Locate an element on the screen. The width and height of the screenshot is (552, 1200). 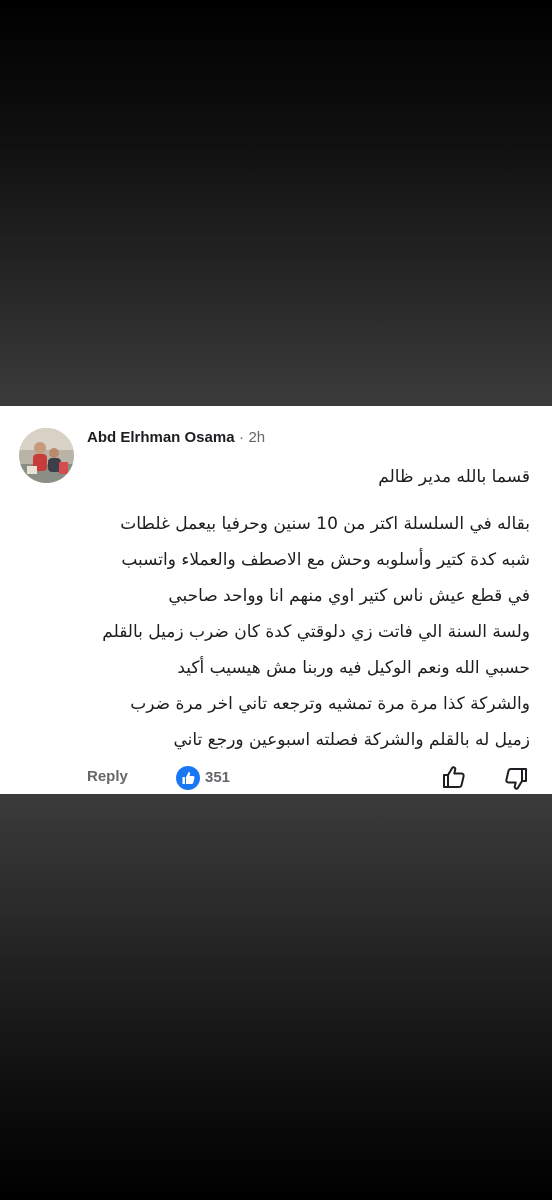
reply-button: Reply is located at coordinates (107, 776).